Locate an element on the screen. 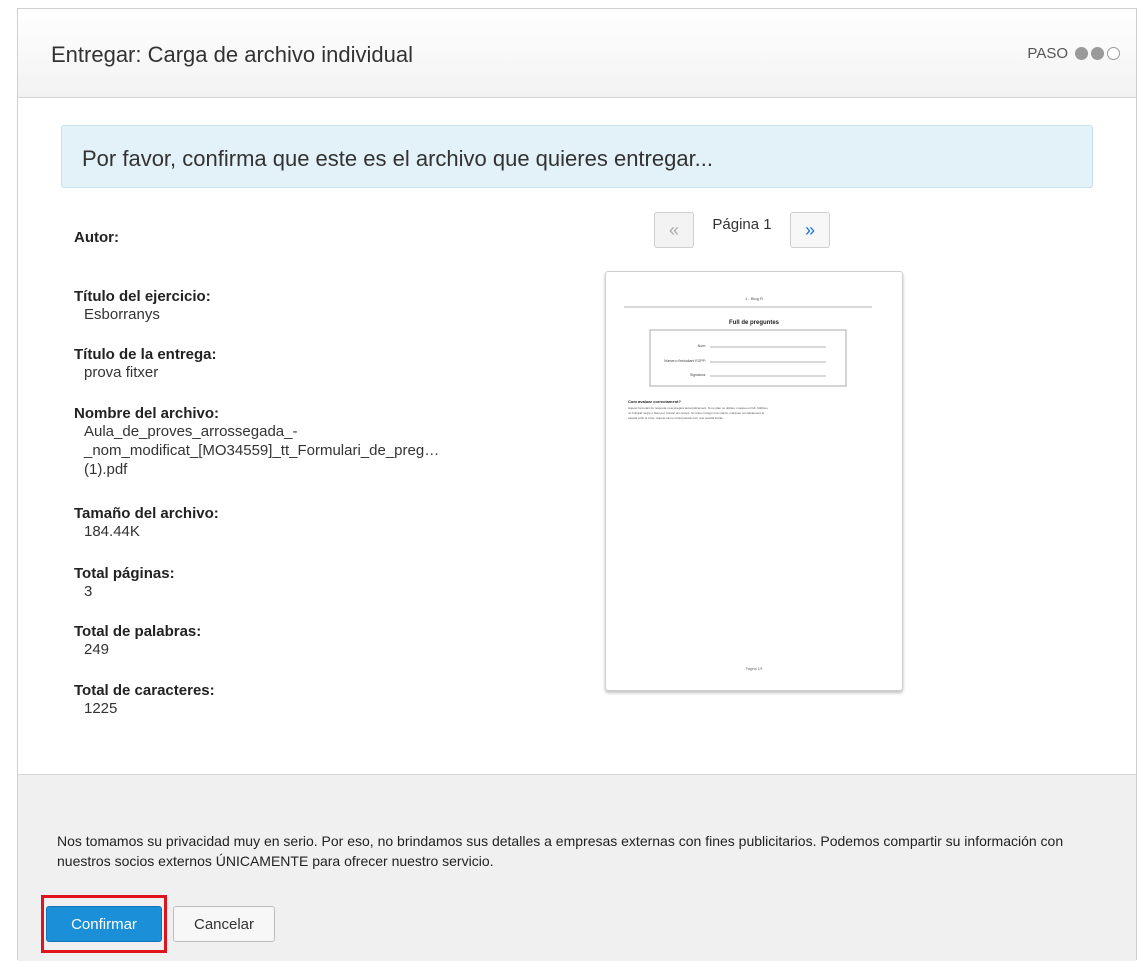 This screenshot has width=1142, height=968. detail-file-size: Tamaño del archivo: 184.44K is located at coordinates (146, 523).